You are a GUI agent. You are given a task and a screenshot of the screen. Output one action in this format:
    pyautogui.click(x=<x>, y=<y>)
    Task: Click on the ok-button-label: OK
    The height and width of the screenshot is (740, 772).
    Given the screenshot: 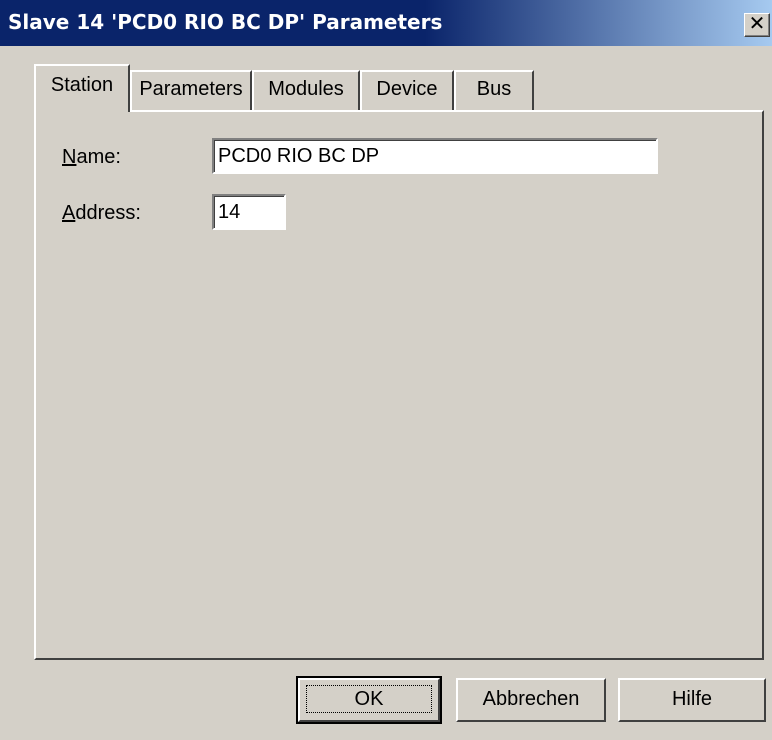 What is the action you would take?
    pyautogui.click(x=369, y=699)
    